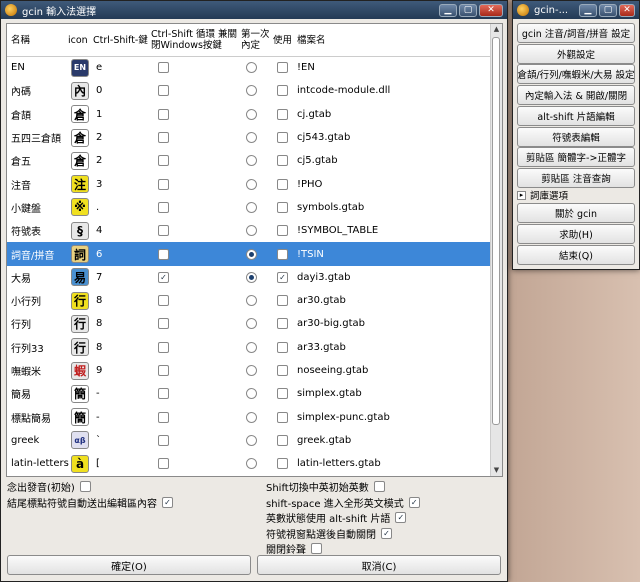  I want to click on table-row: 倉頡 倉 1 cj.gtab, so click(248, 114).